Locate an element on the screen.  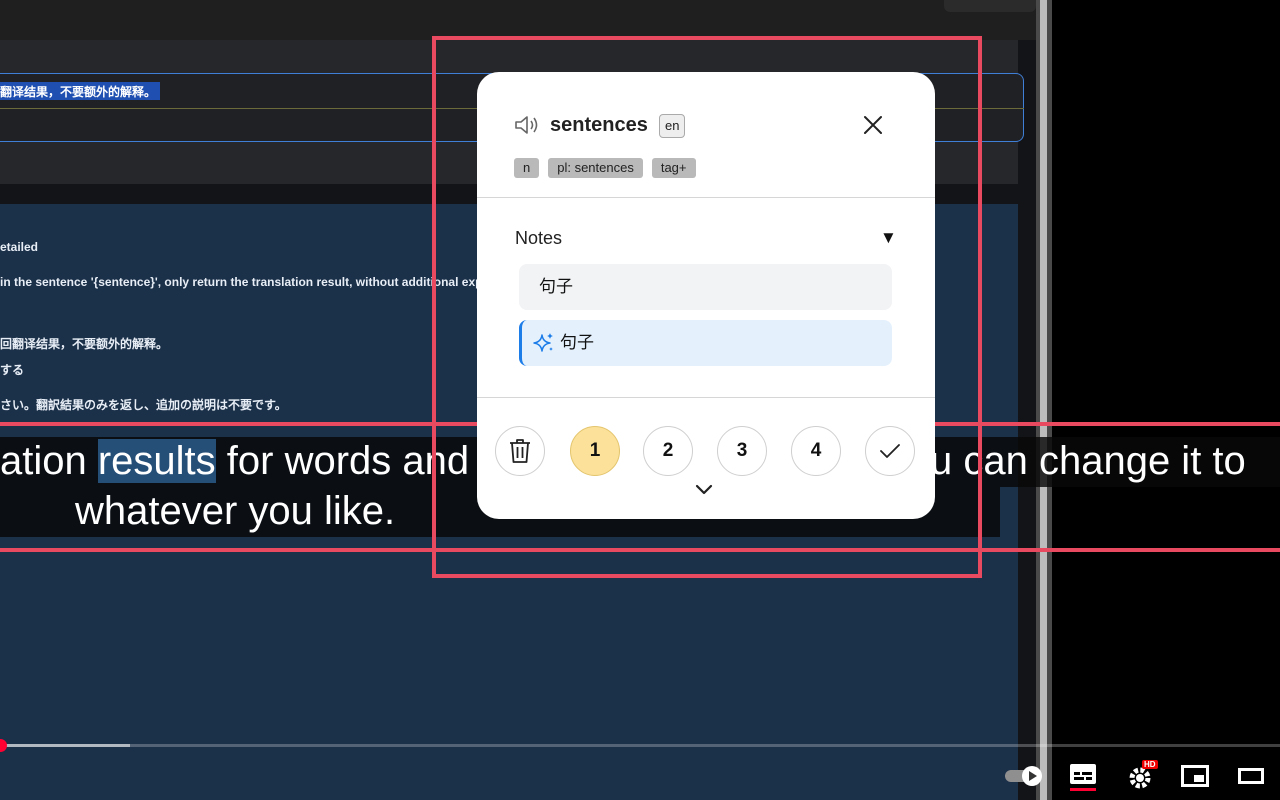
confirm-button is located at coordinates (890, 451).